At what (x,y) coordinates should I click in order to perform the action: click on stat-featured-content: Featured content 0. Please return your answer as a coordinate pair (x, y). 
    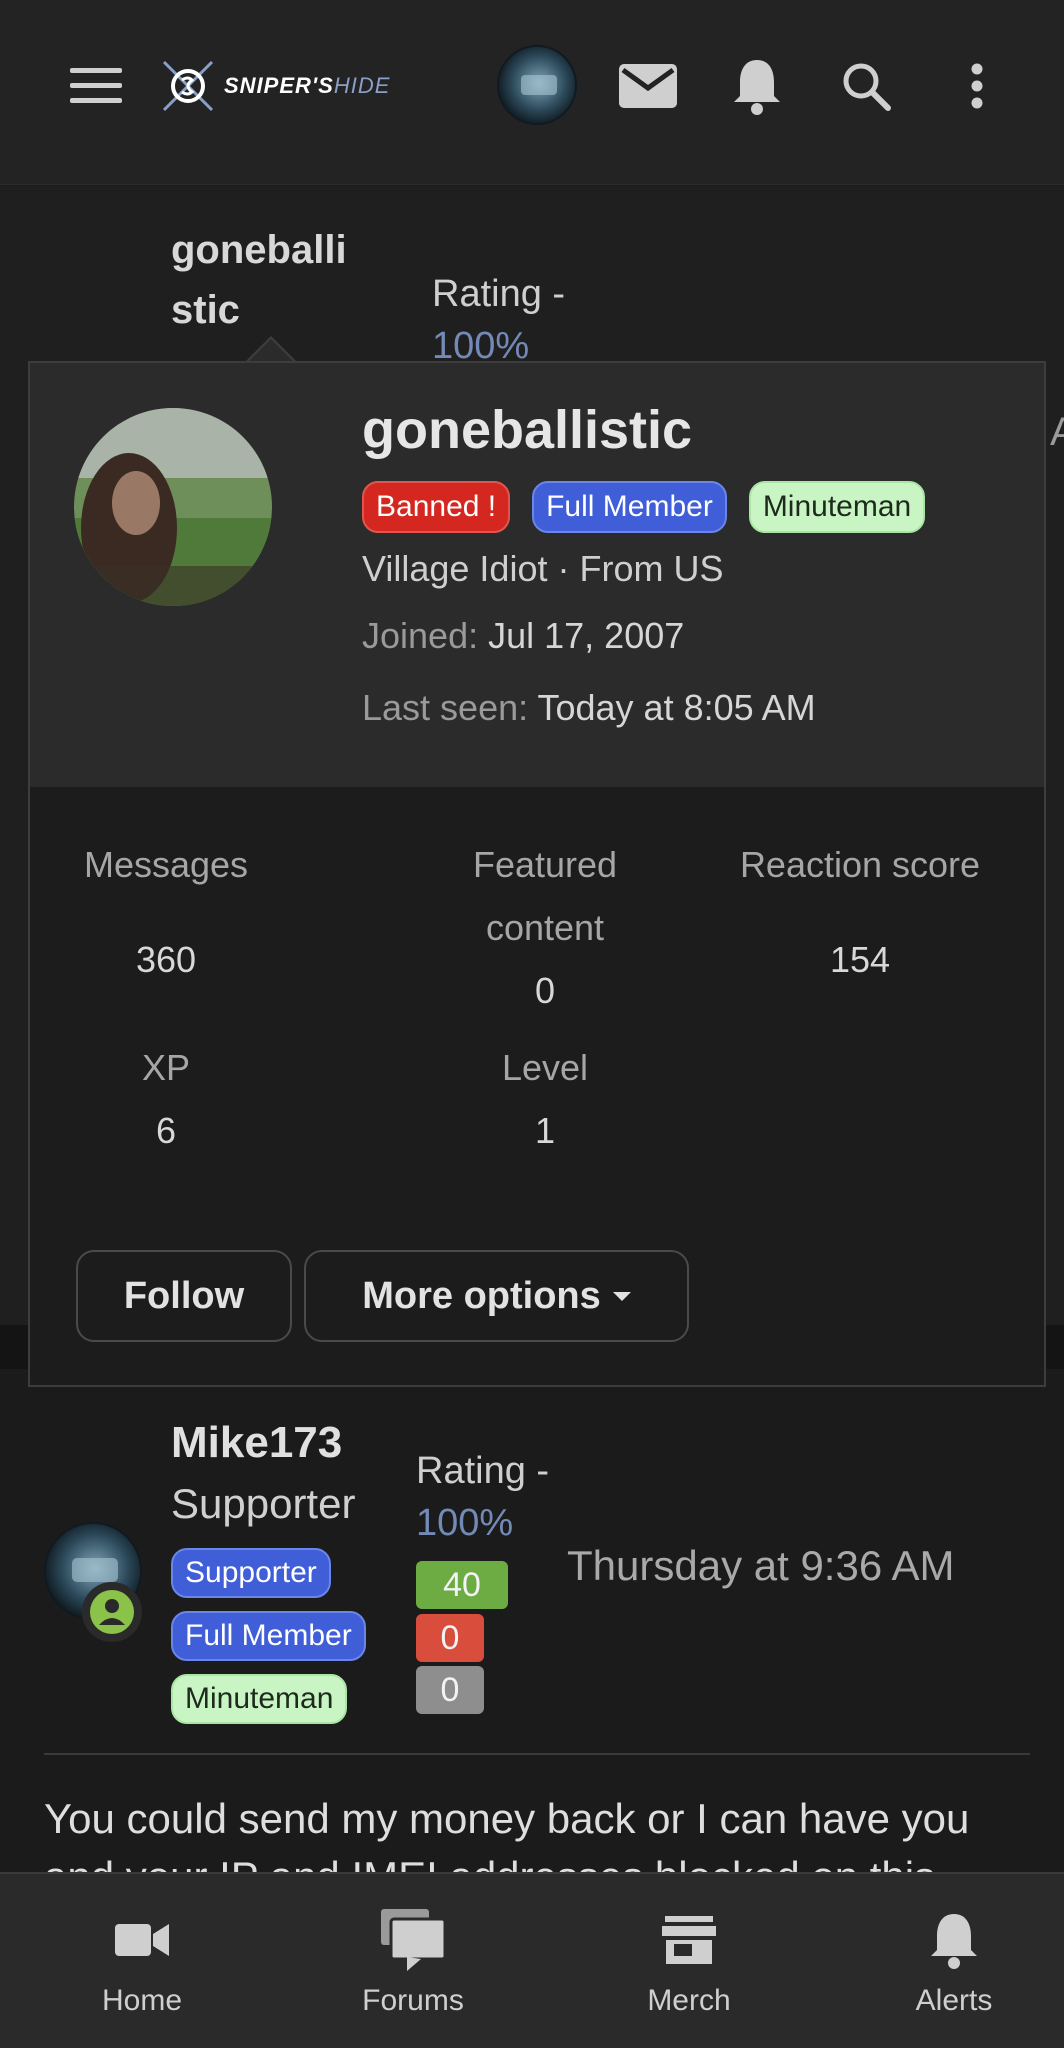
    Looking at the image, I should click on (545, 927).